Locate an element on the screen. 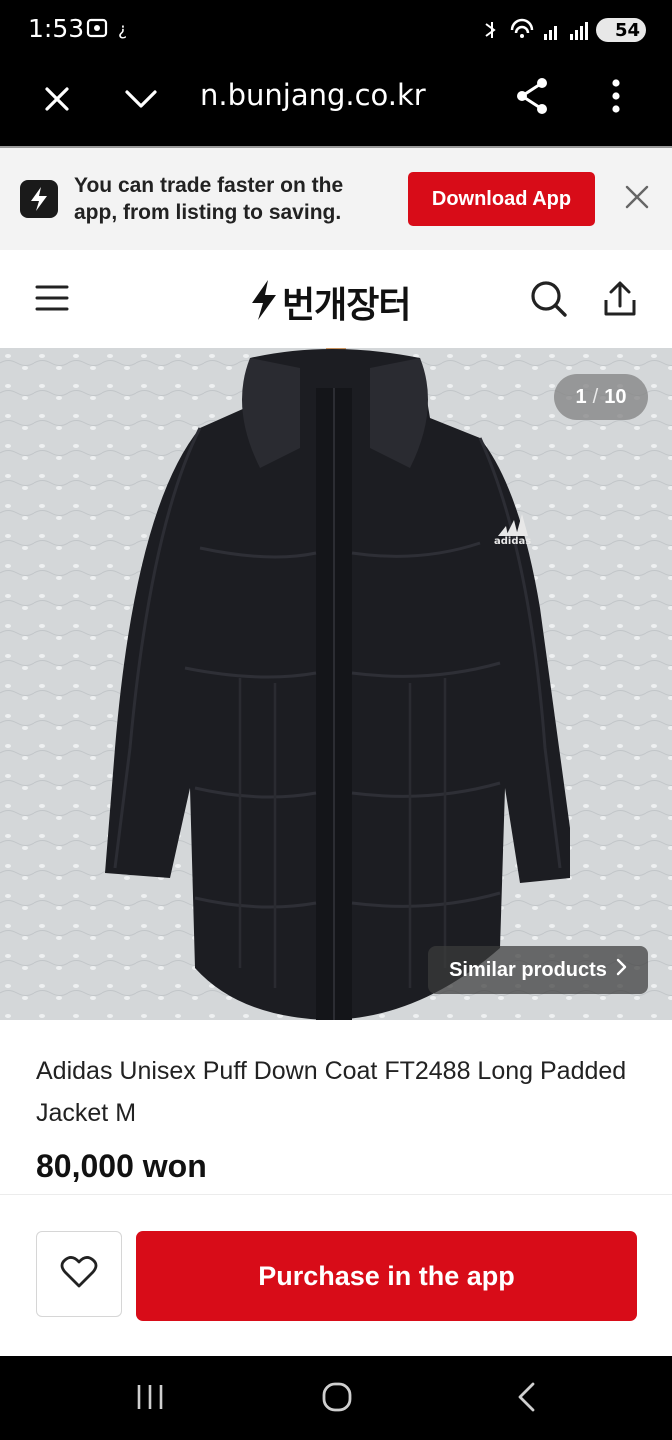  more-icon is located at coordinates (616, 96).